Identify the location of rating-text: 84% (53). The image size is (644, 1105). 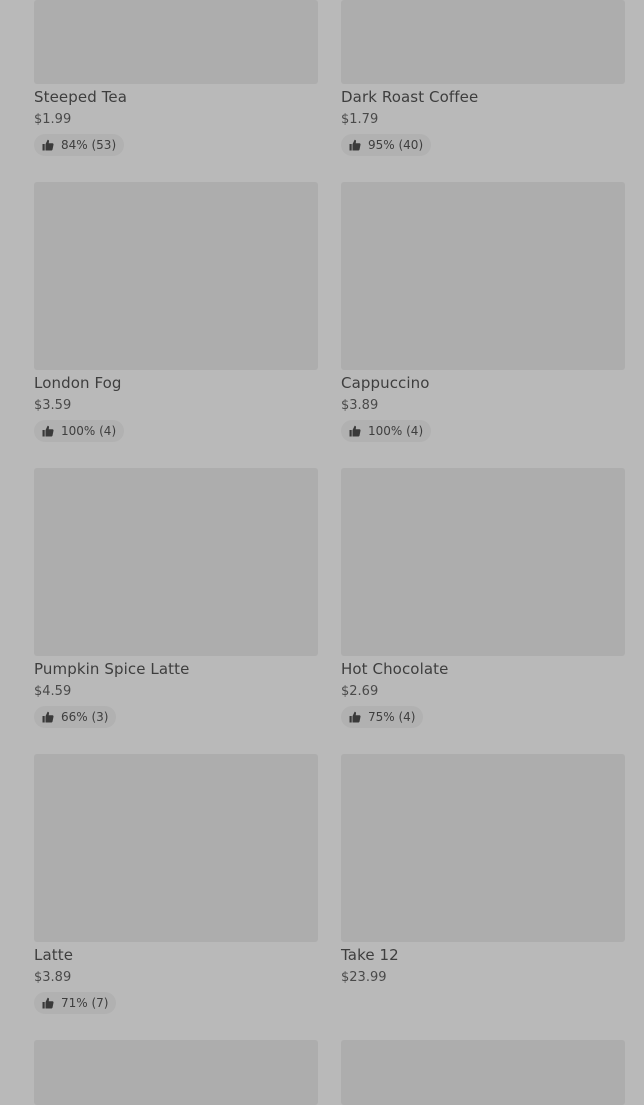
(89, 145).